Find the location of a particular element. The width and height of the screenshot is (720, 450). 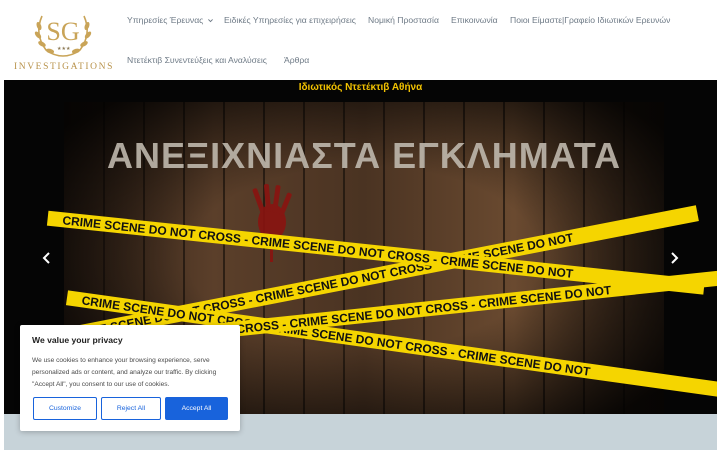

nav-item-articles: Άρθρα is located at coordinates (296, 60).